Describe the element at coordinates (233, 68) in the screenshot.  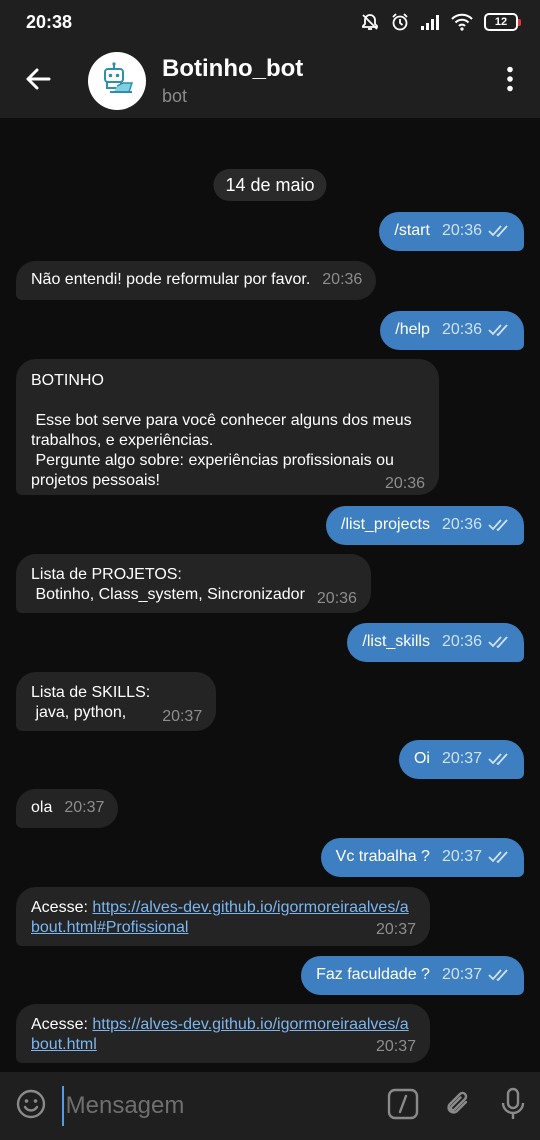
I see `chat-title: Botinho_bot` at that location.